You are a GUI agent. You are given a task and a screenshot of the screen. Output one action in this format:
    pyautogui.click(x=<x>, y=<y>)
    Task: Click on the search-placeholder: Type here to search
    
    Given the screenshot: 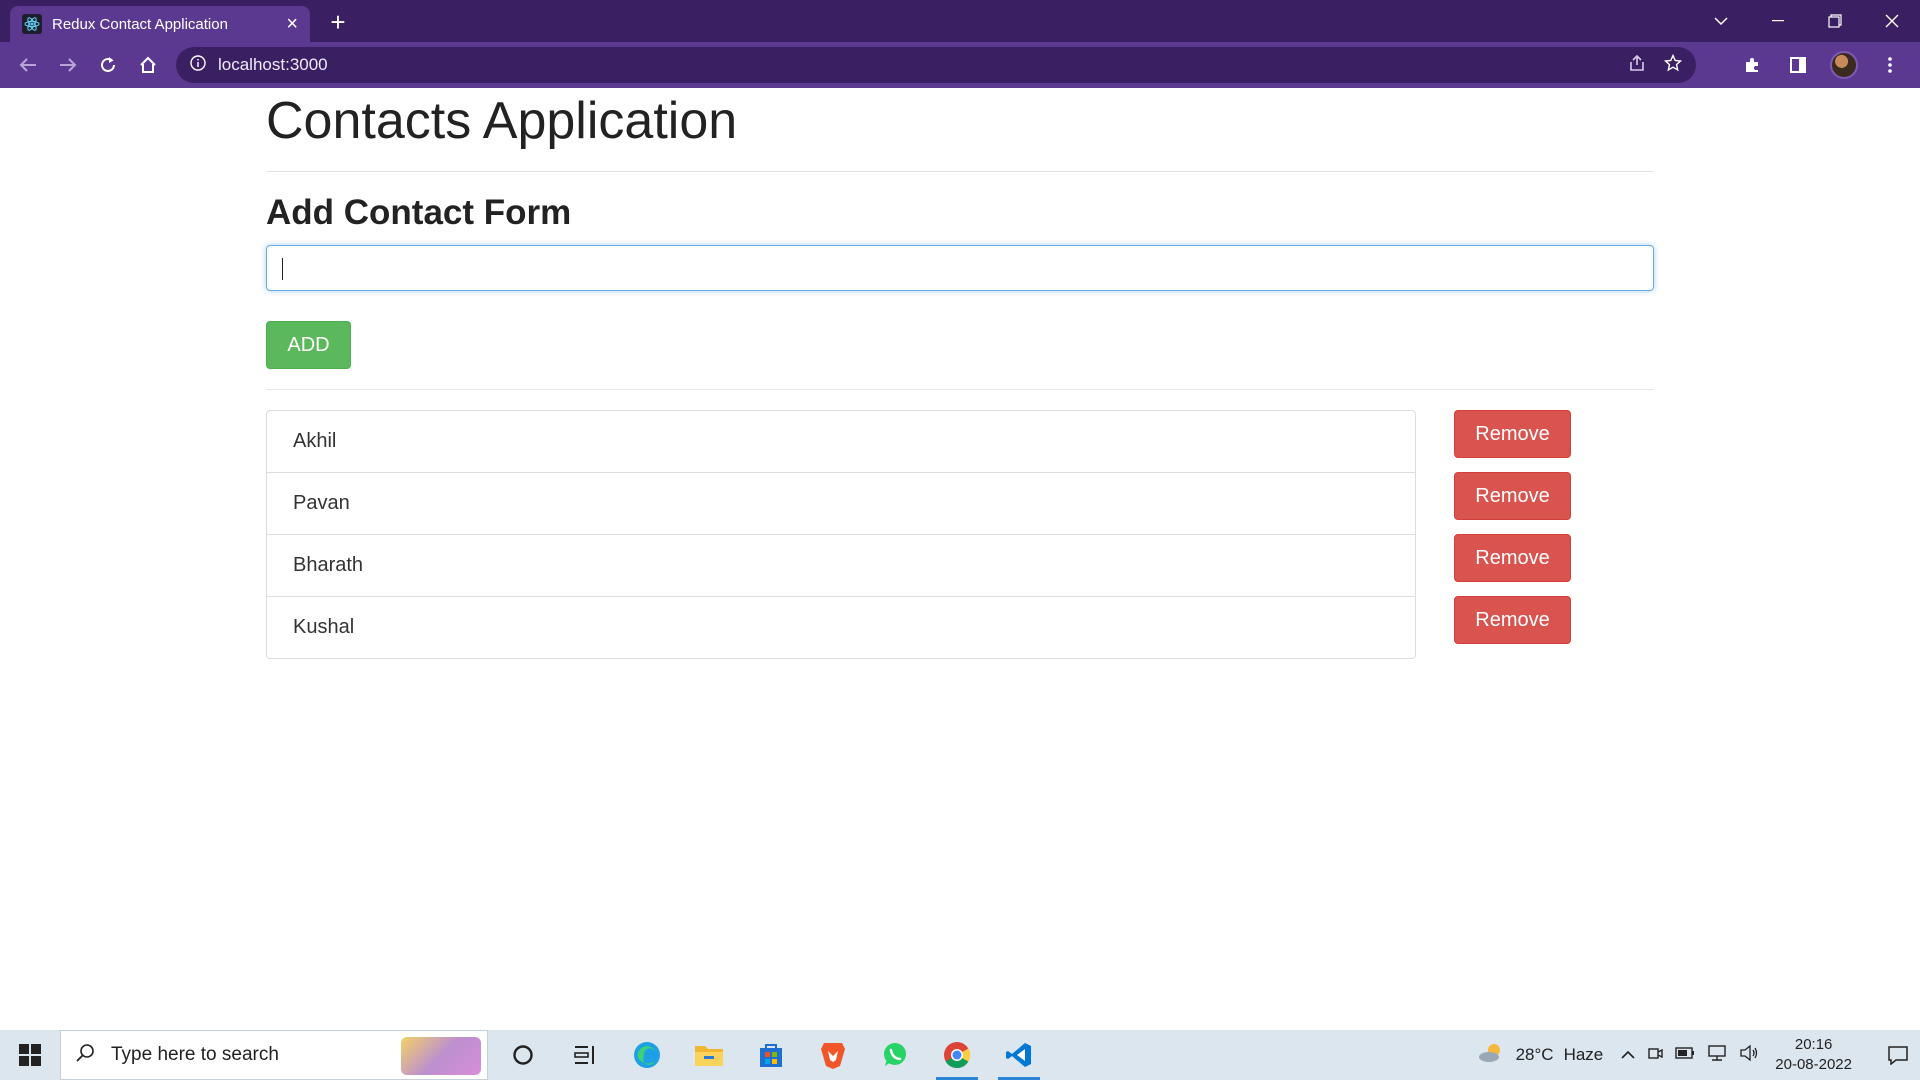 What is the action you would take?
    pyautogui.click(x=195, y=1054)
    